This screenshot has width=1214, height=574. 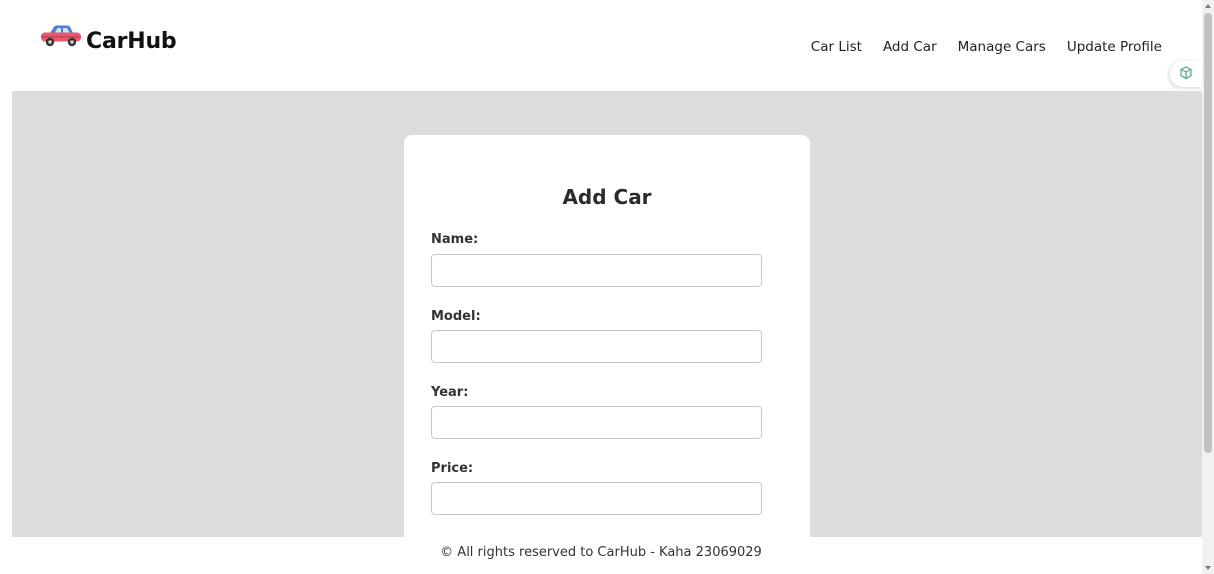 I want to click on brand-logo: CarHub, so click(x=107, y=39).